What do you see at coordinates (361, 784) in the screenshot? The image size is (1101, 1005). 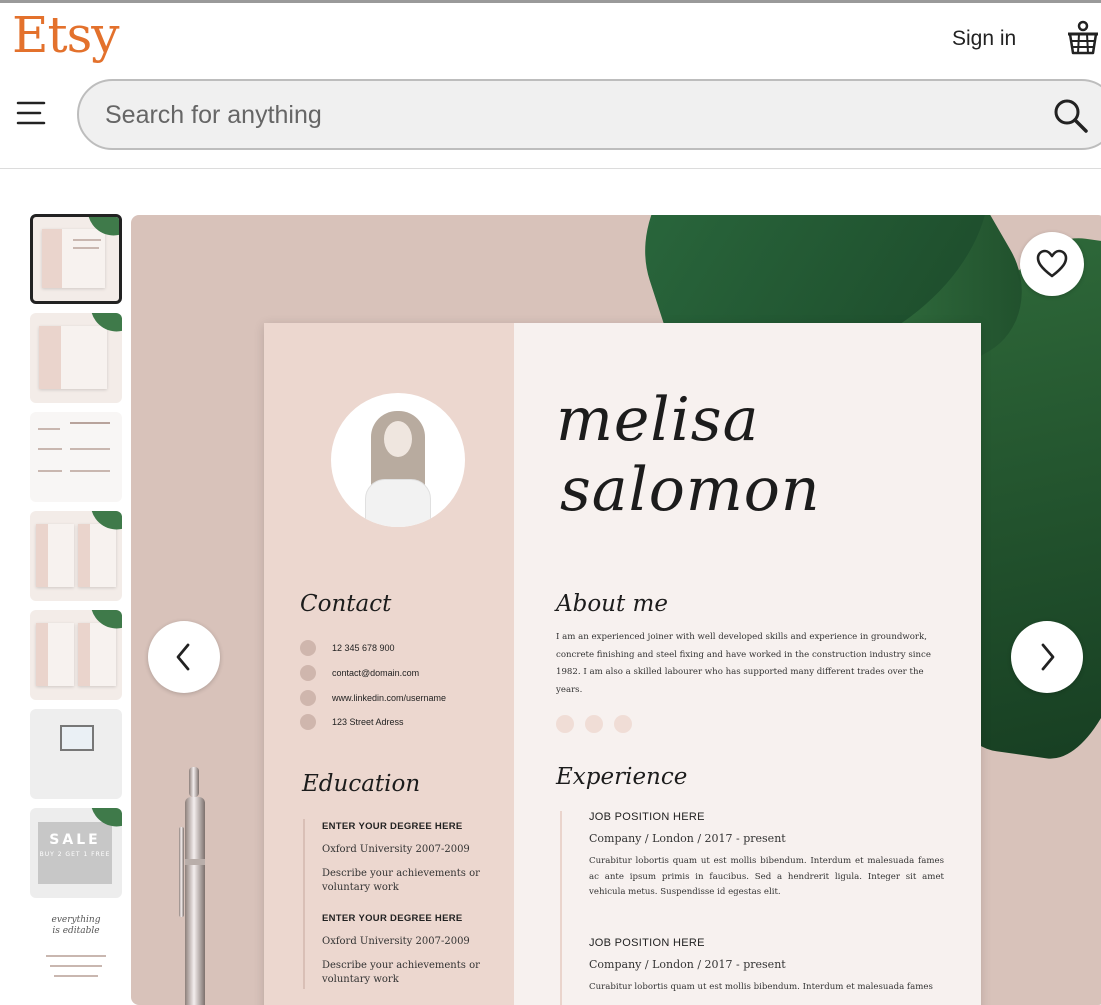 I see `education-heading: Education` at bounding box center [361, 784].